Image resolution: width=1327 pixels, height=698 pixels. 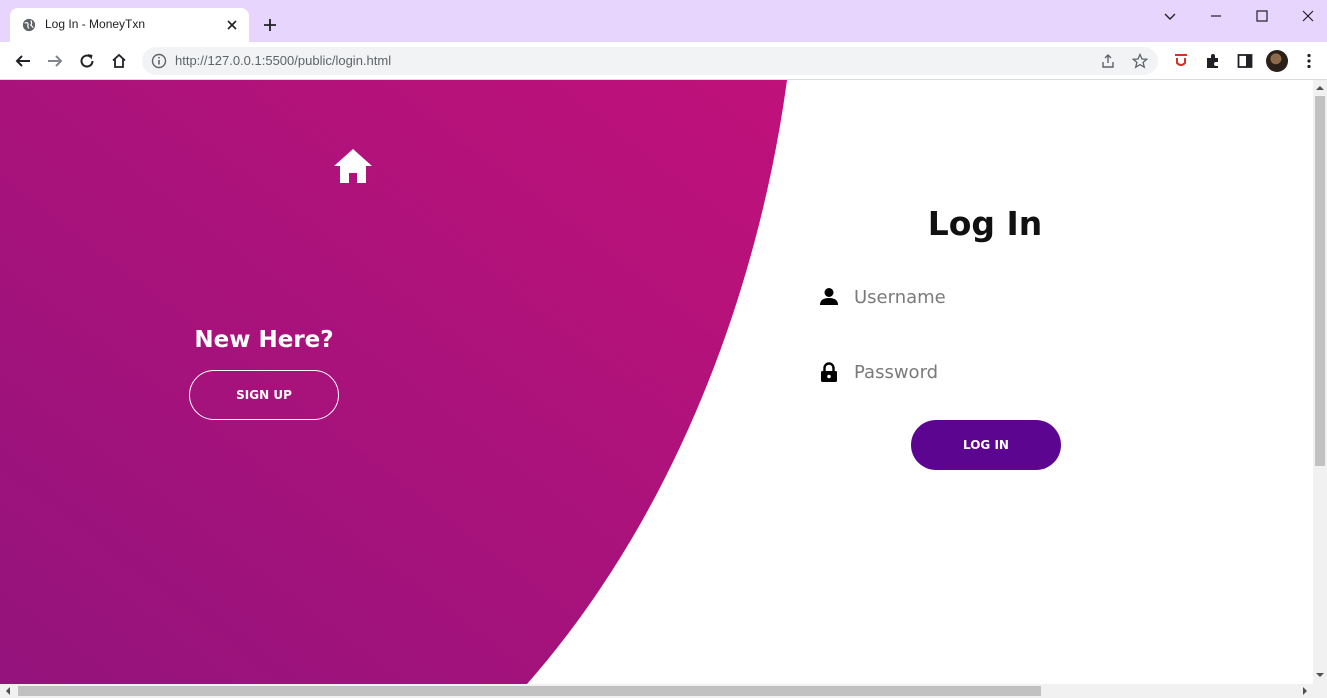 I want to click on log-in-button: LOG IN, so click(x=986, y=445).